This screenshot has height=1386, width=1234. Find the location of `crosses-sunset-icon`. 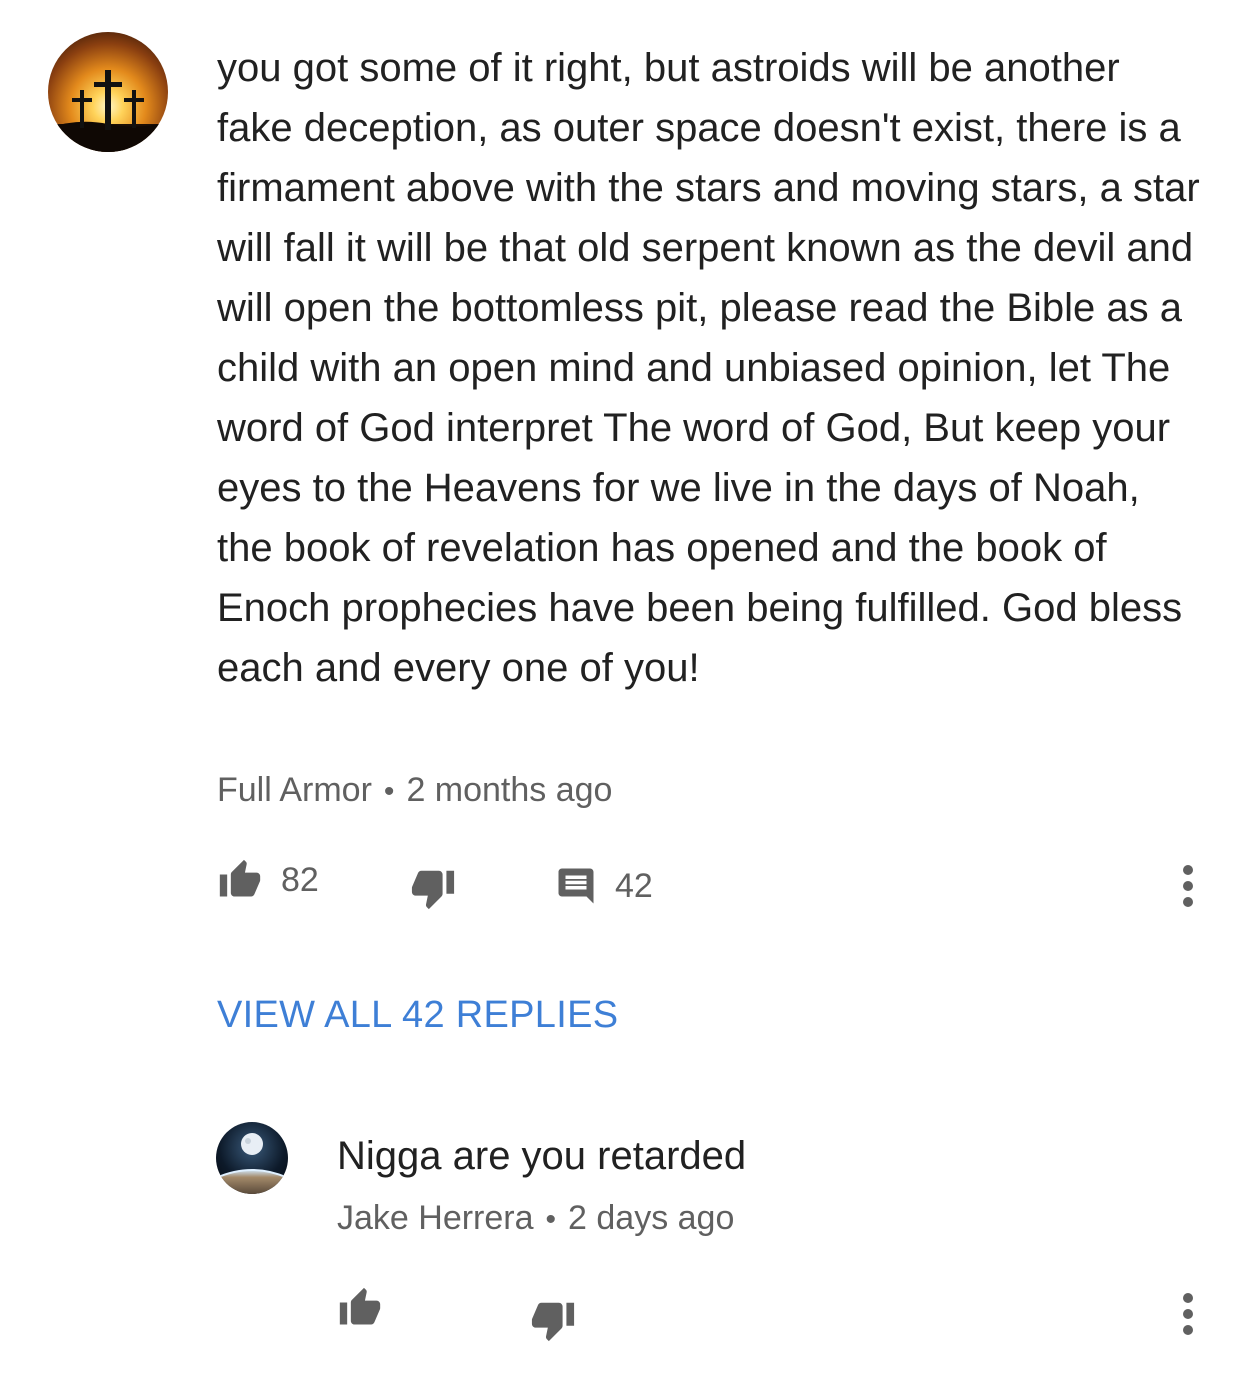

crosses-sunset-icon is located at coordinates (108, 92).